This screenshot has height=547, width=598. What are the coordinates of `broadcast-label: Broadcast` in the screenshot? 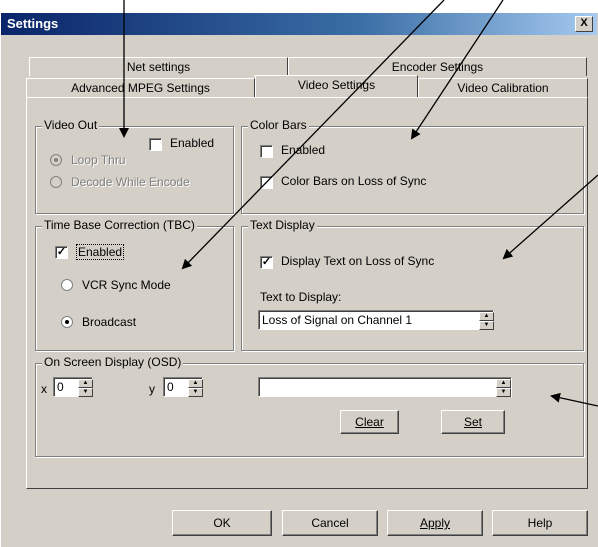 It's located at (109, 322).